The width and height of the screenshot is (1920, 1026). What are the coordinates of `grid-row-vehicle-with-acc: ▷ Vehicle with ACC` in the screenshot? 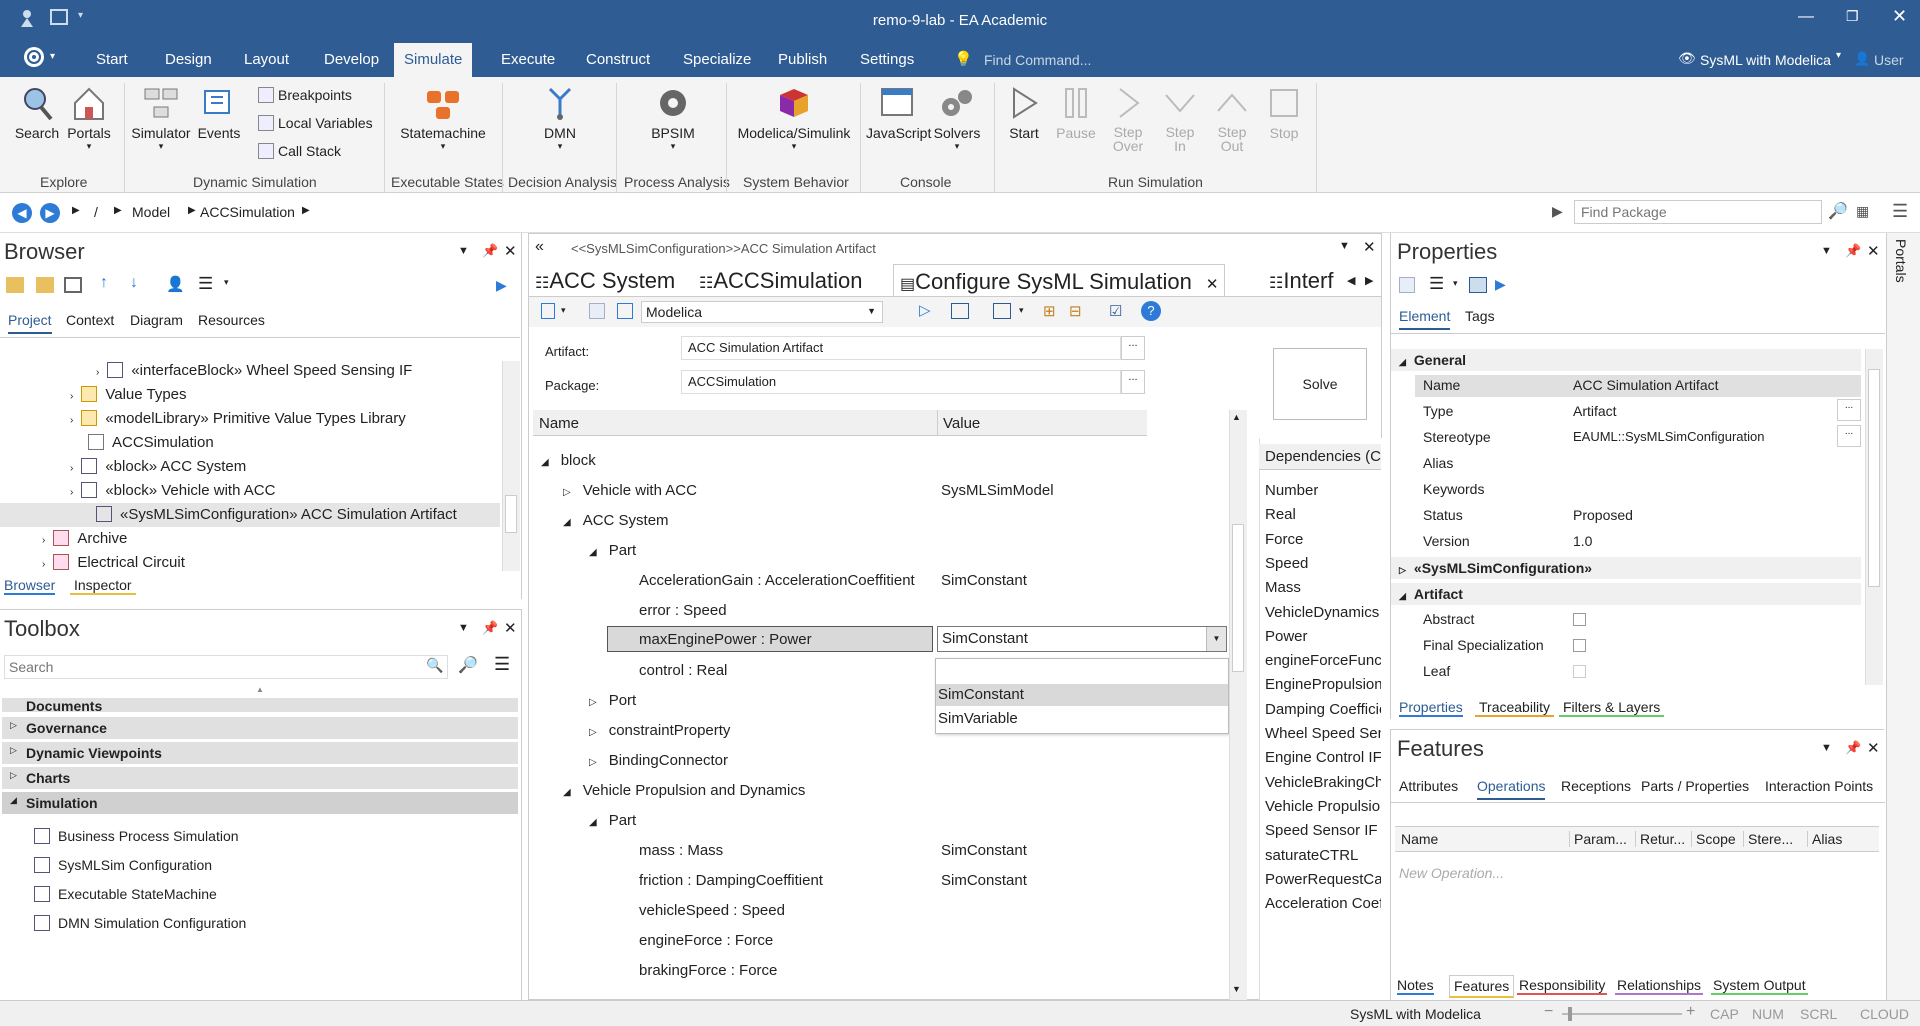 It's located at (630, 490).